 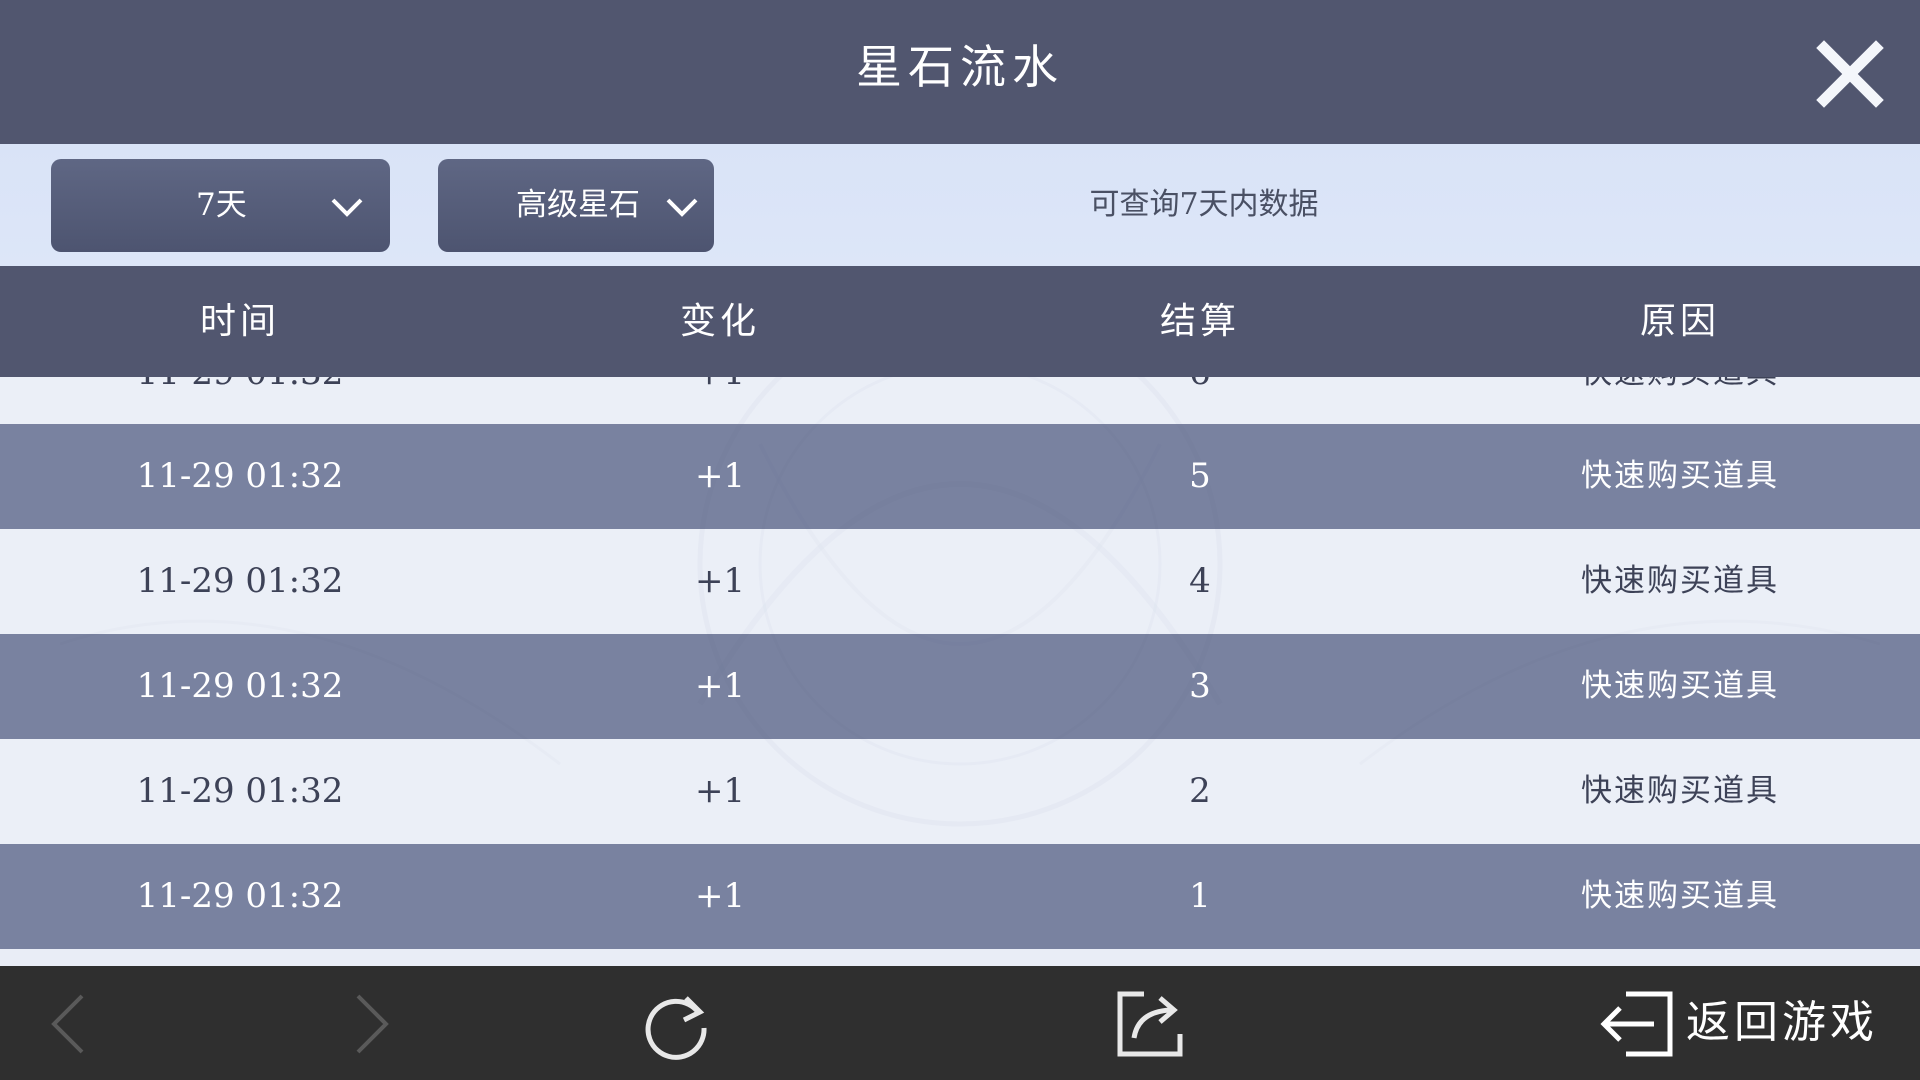 I want to click on cell-balance: 4, so click(x=1200, y=581).